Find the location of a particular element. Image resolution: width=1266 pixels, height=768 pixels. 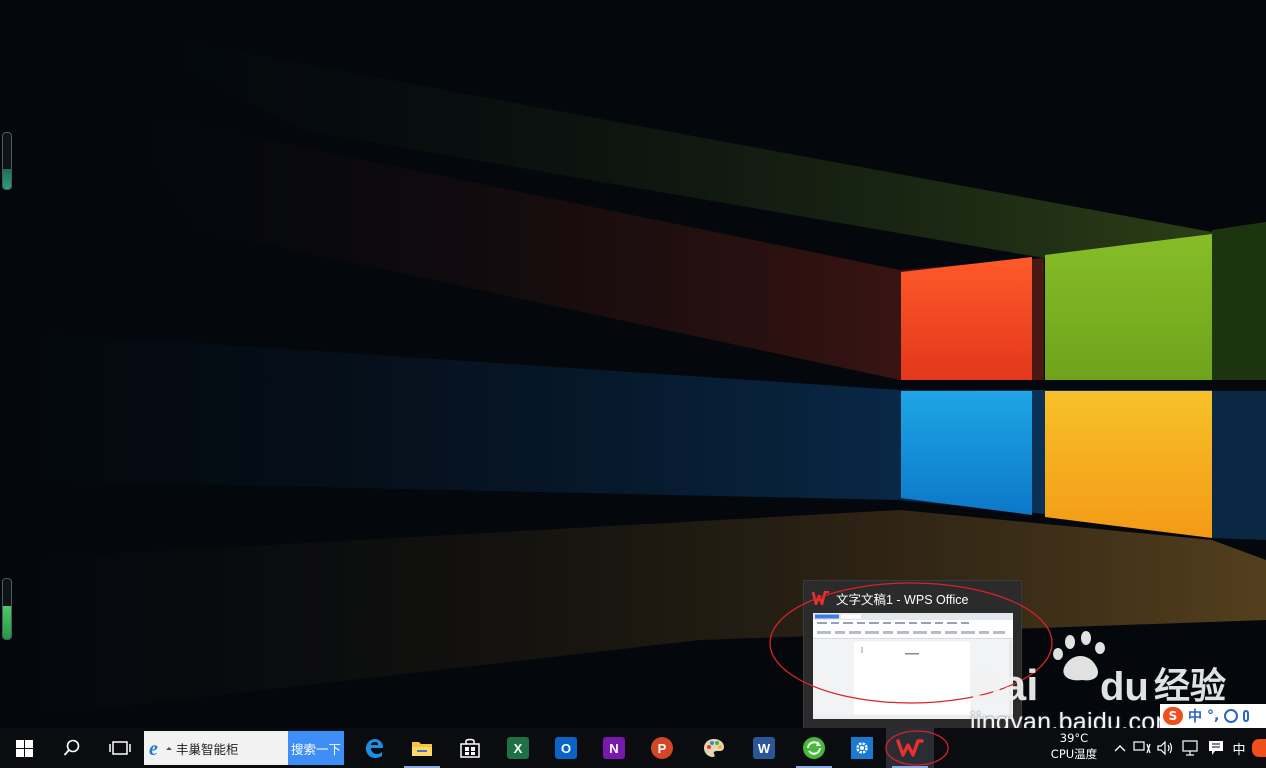

tray-display-button is located at coordinates (1191, 748).